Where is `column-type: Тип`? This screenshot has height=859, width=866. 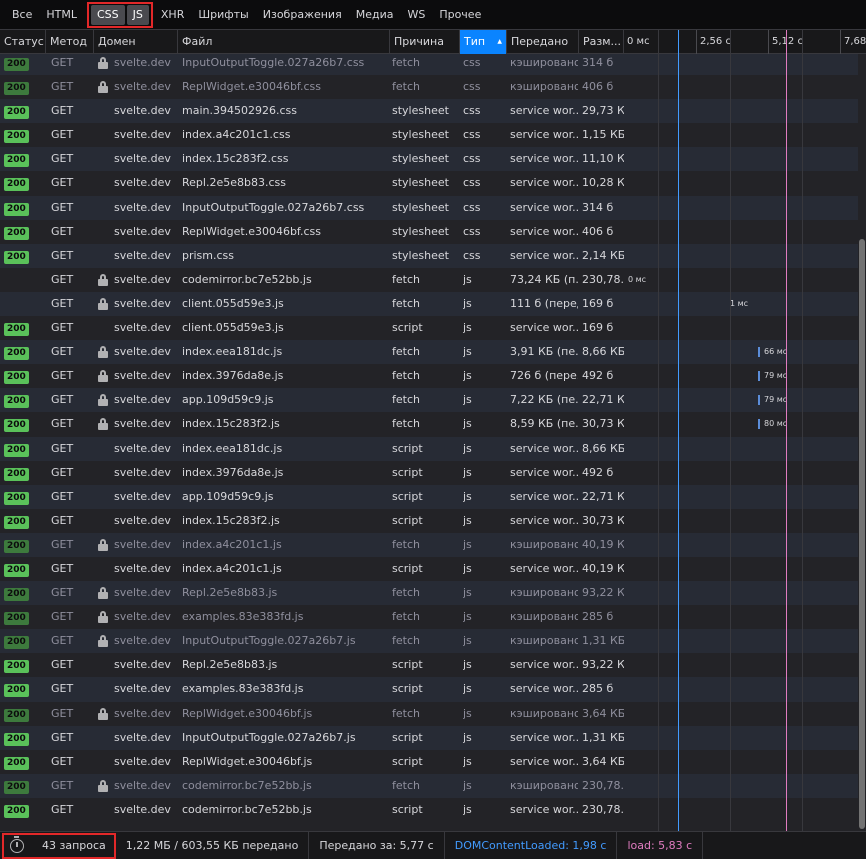 column-type: Тип is located at coordinates (483, 42).